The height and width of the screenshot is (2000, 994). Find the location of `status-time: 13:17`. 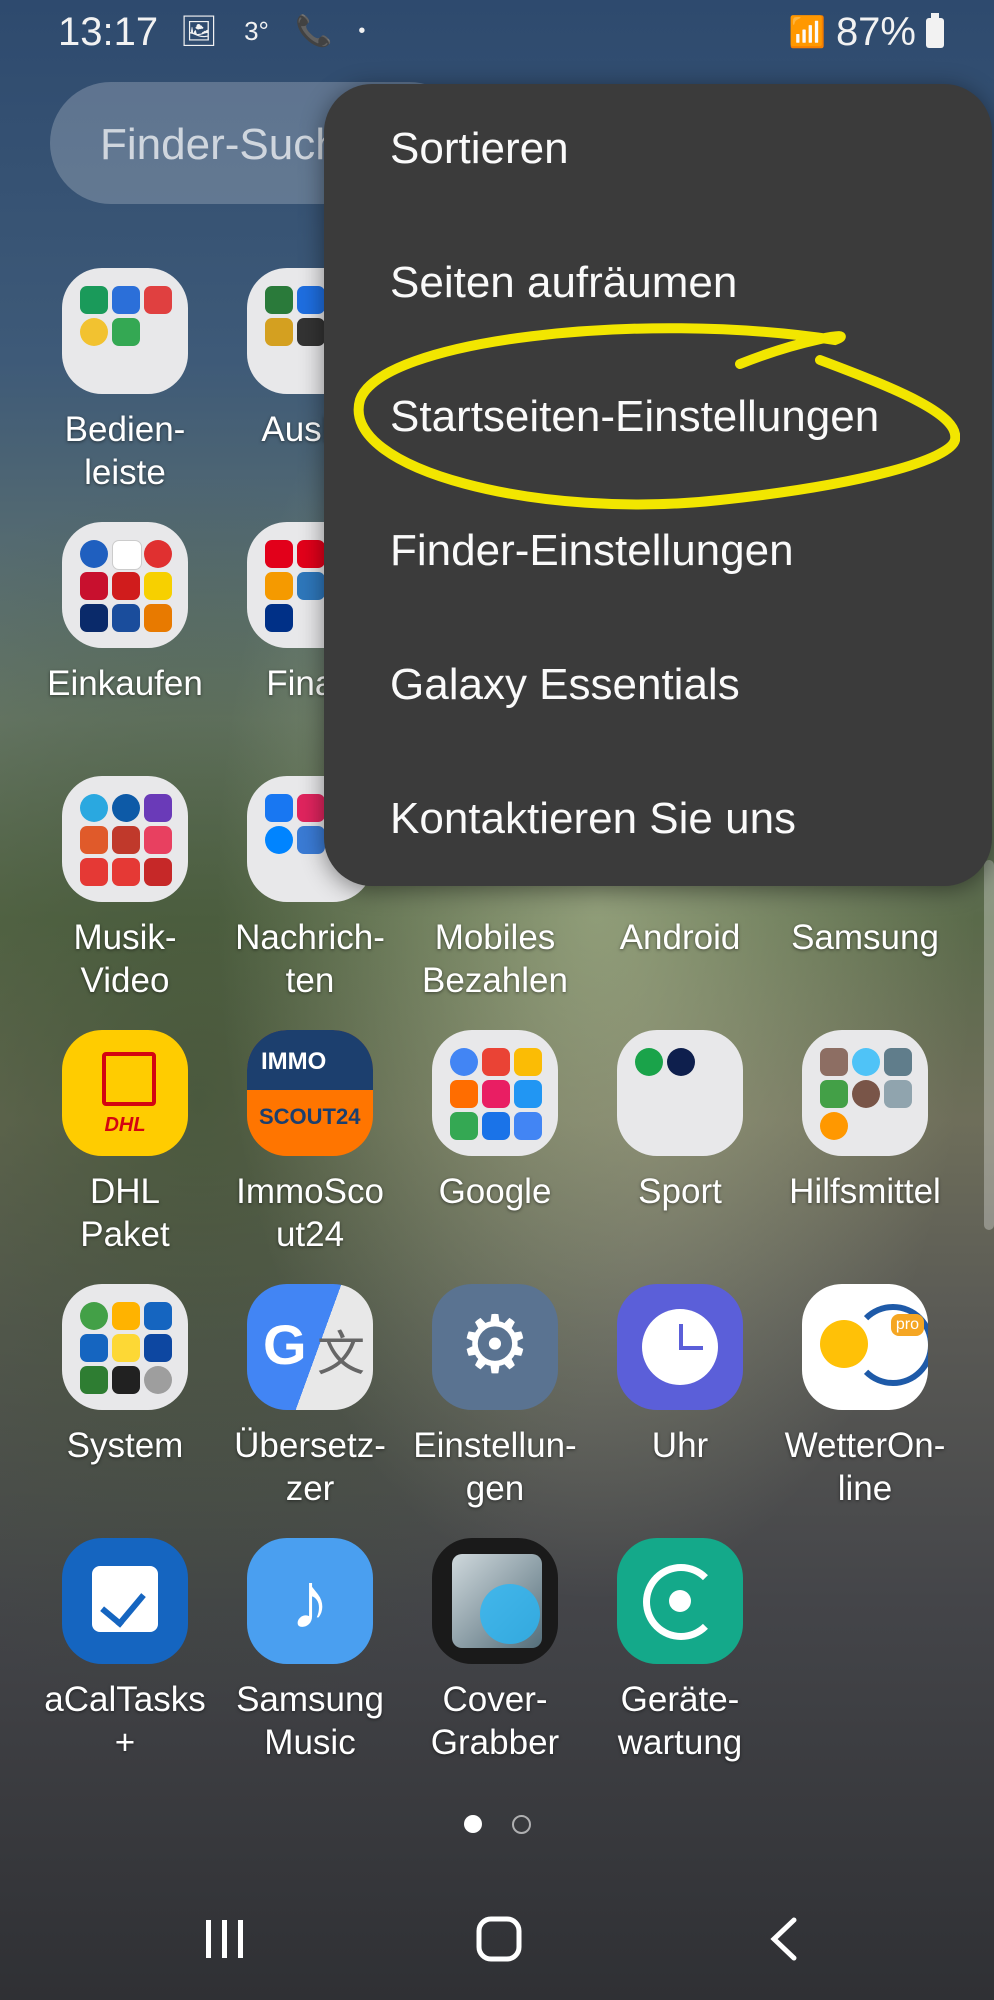

status-time: 13:17 is located at coordinates (108, 32).